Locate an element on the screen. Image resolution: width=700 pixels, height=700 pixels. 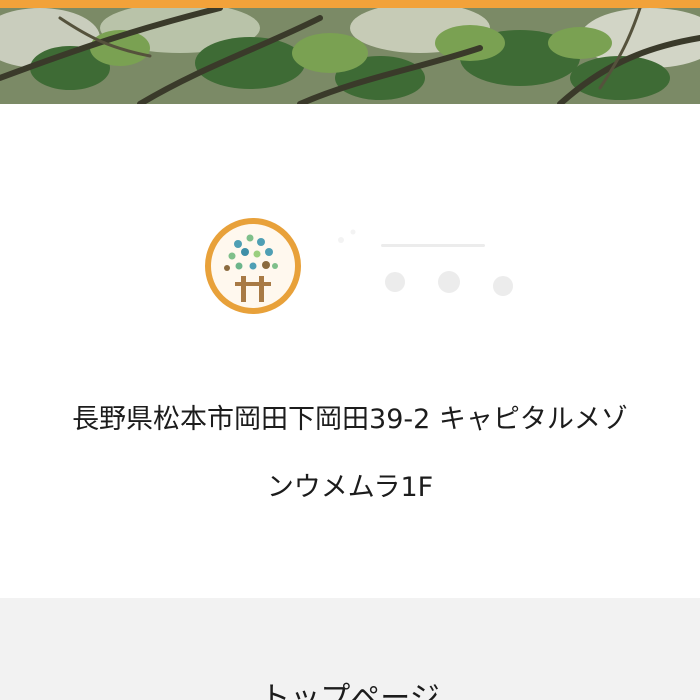
header-photo-banner is located at coordinates (350, 52).